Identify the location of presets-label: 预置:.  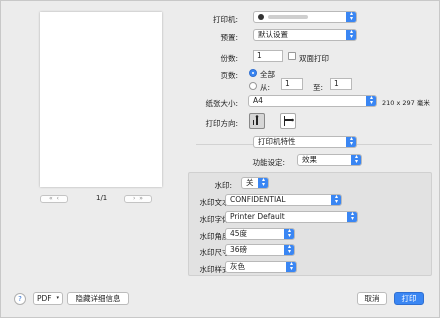
(229, 37).